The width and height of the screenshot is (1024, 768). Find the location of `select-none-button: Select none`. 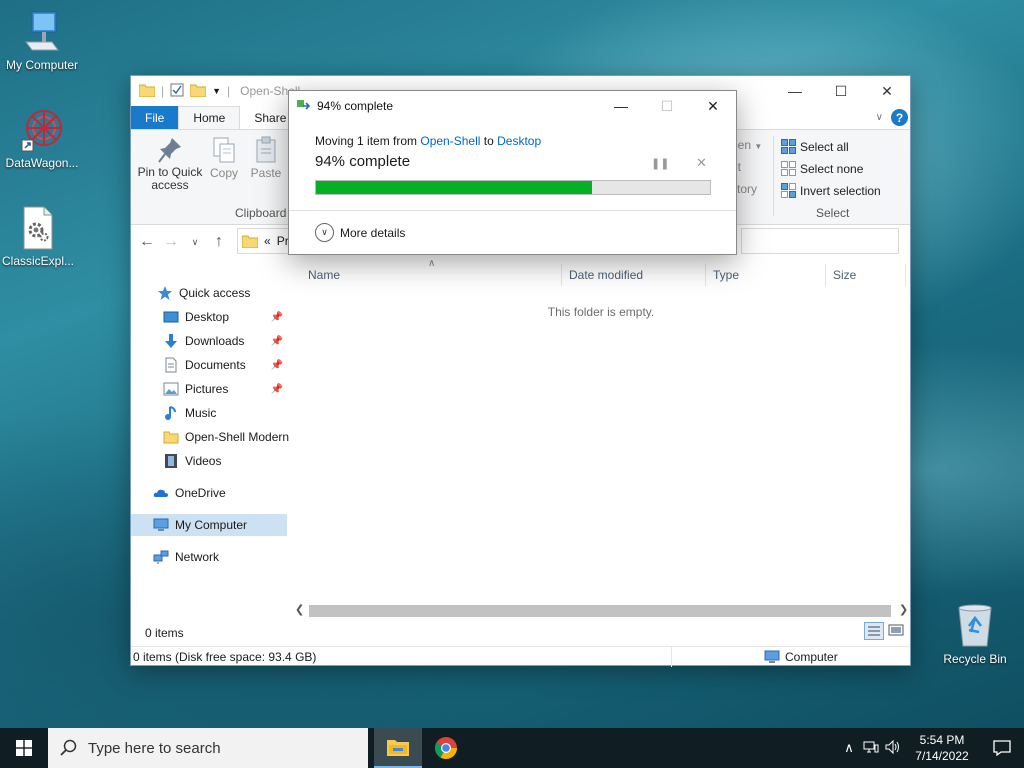

select-none-button: Select none is located at coordinates (822, 168).